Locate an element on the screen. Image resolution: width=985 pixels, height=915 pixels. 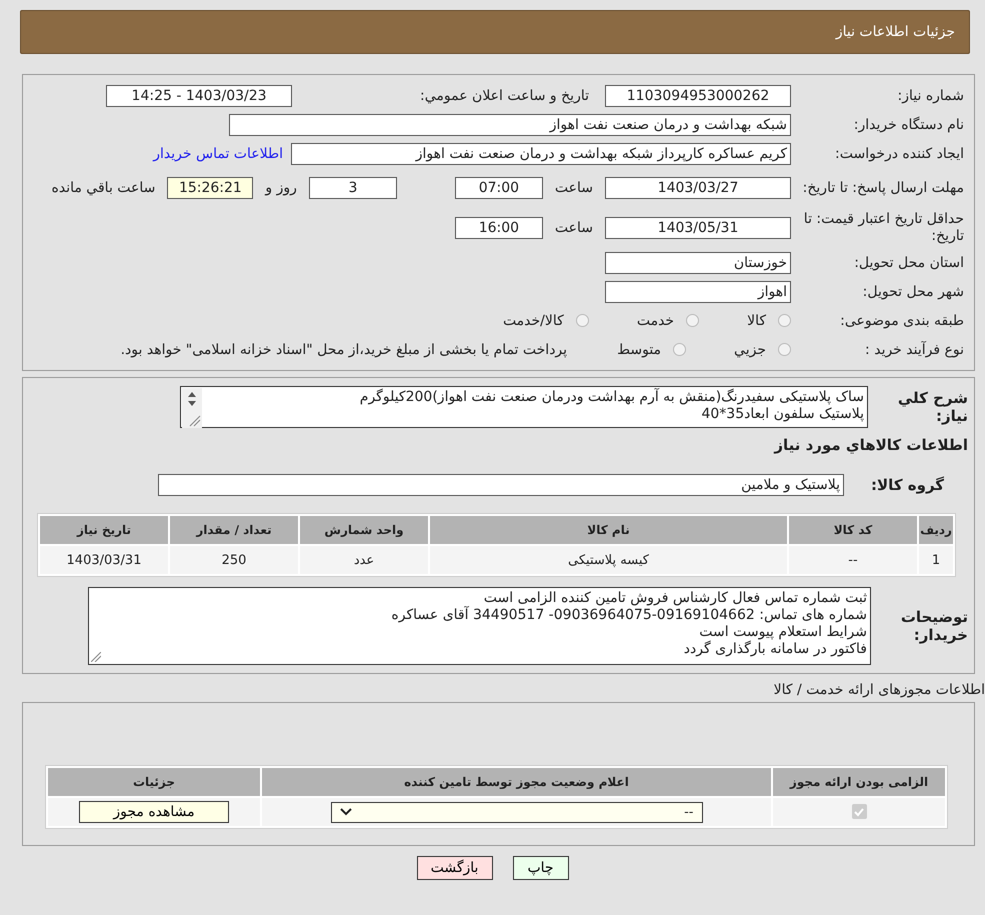
field-label: استان محل تحویل: is located at coordinates (908, 262).